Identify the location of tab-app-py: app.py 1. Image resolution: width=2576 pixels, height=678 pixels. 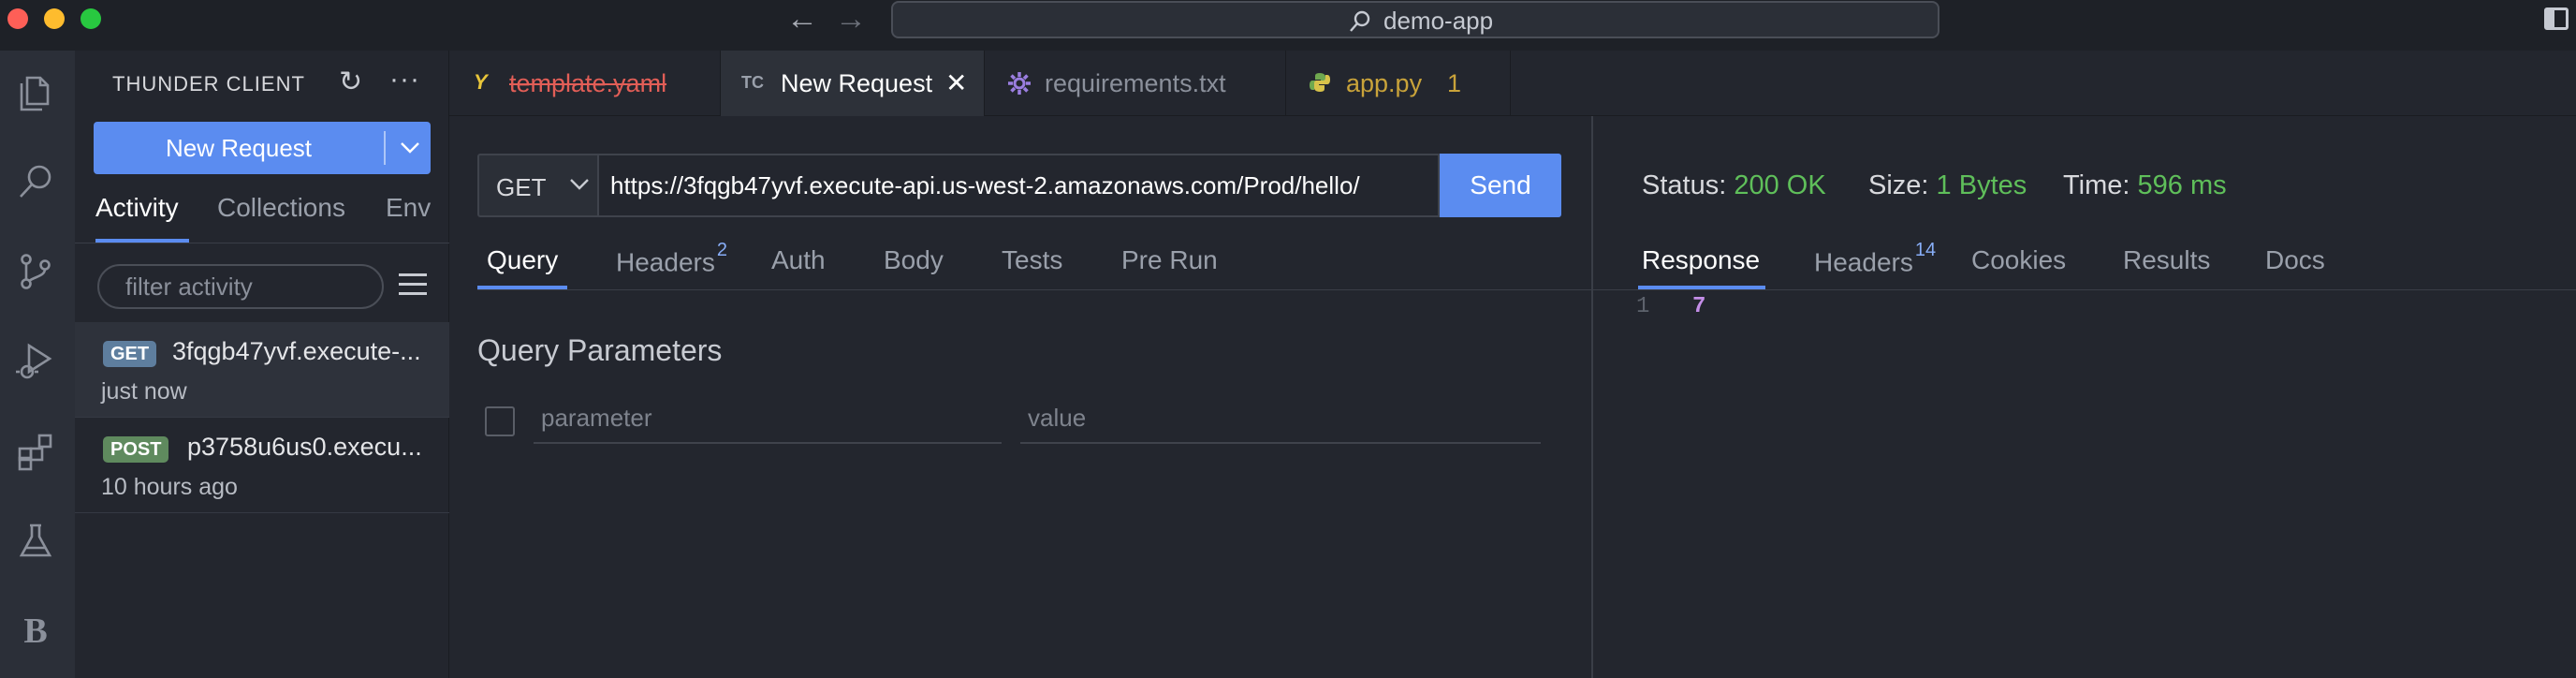
(1399, 83).